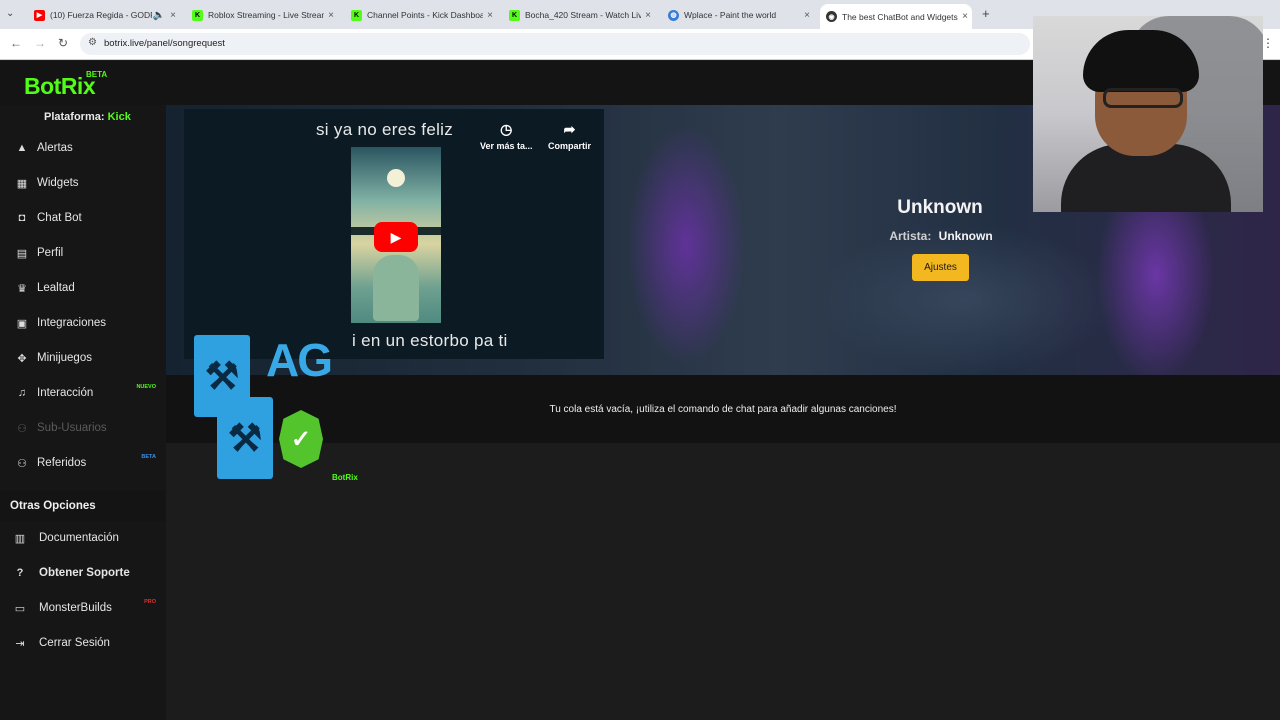 This screenshot has height=720, width=1280. Describe the element at coordinates (245, 438) in the screenshot. I see `hammer-icon: ⚒` at that location.